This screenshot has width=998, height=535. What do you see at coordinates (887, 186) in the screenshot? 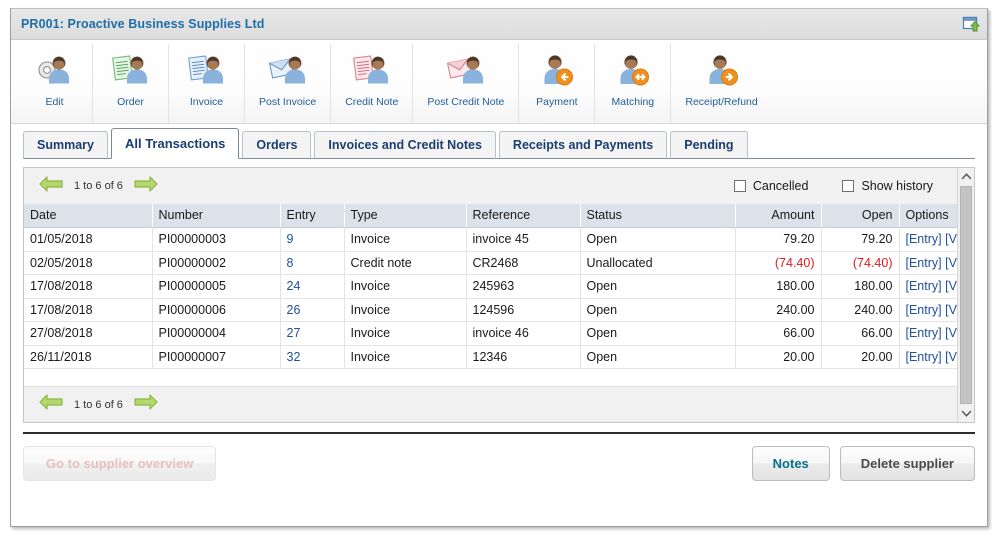
I see `checkbox-show-history: Show history` at bounding box center [887, 186].